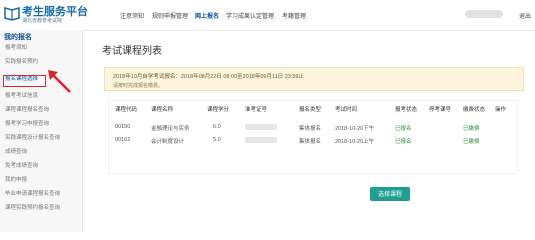 This screenshot has width=535, height=240. I want to click on col-header-stop-code: 停考课号, so click(440, 110).